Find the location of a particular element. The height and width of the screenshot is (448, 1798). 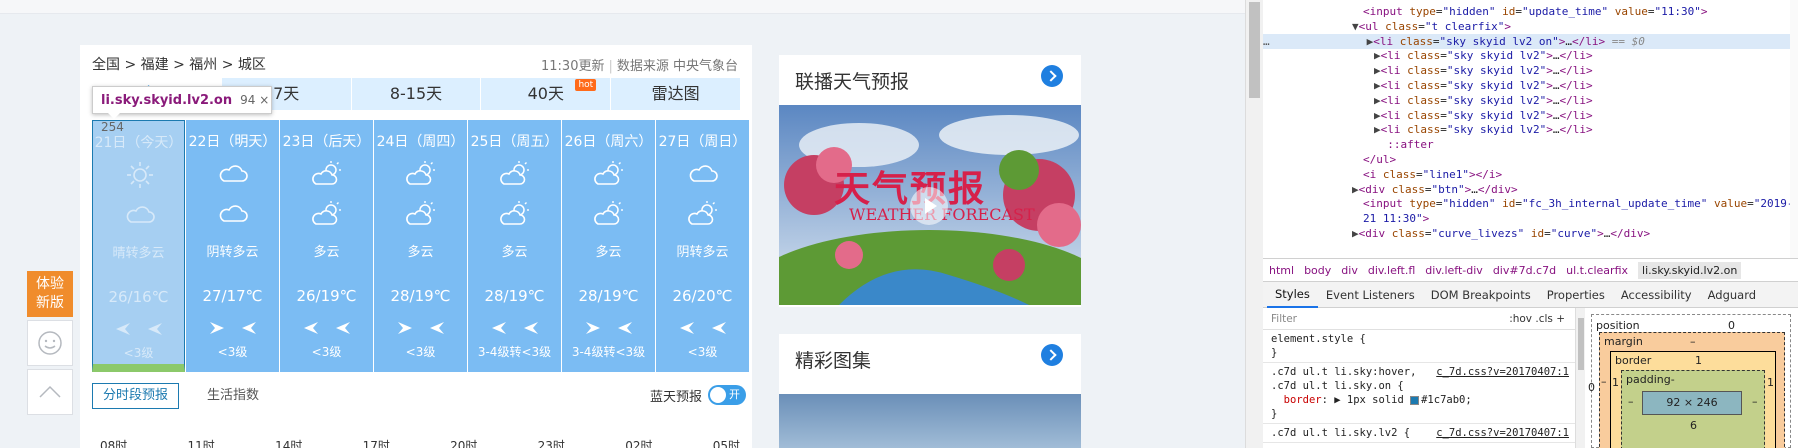

box-label: margin is located at coordinates (1623, 341).